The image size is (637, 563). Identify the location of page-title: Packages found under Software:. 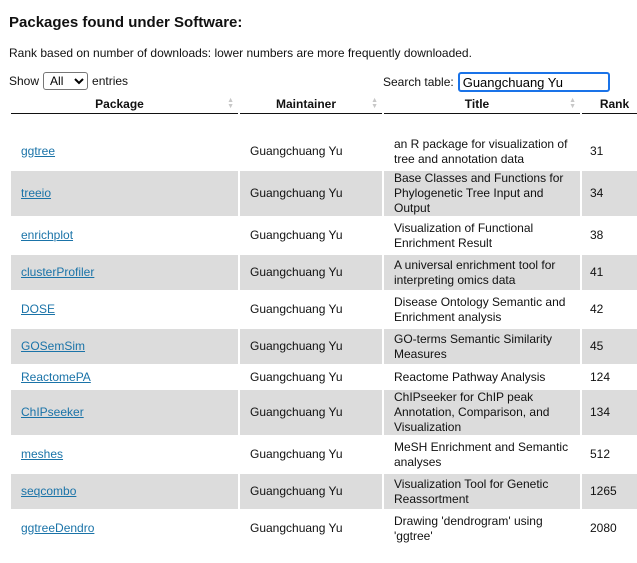
(126, 22).